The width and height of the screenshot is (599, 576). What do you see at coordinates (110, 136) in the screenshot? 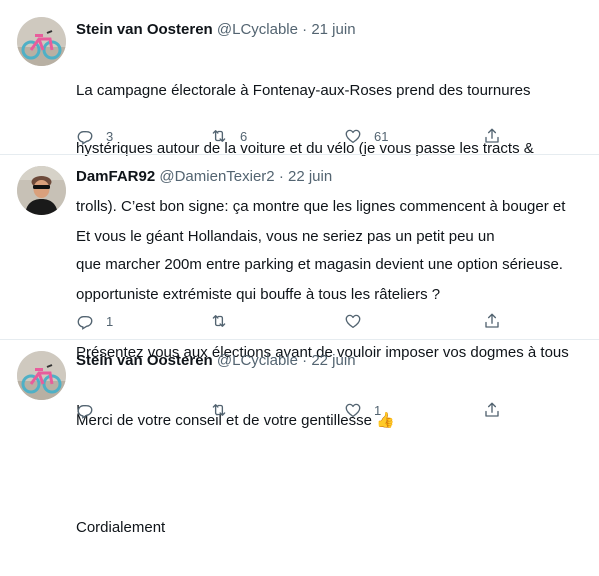
I see `reply-count: 3` at bounding box center [110, 136].